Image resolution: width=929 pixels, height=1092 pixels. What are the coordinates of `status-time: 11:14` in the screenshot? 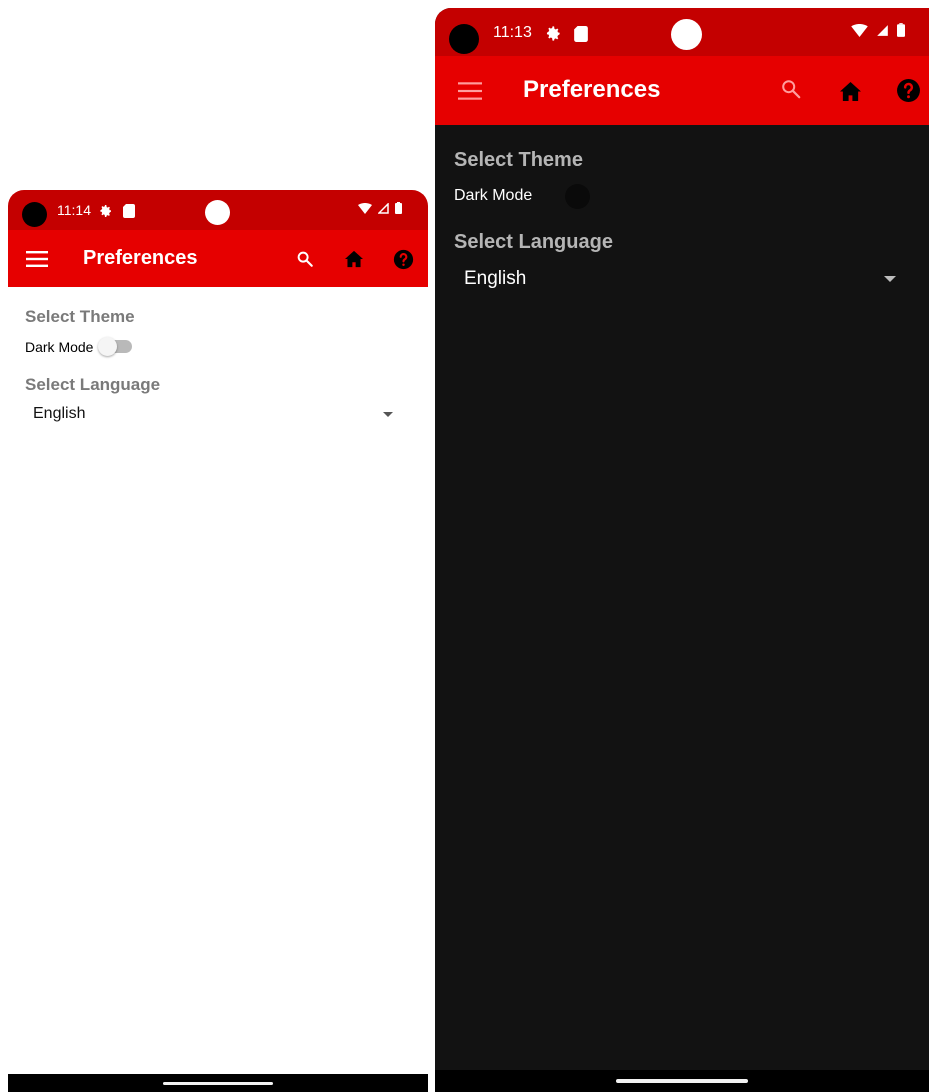 It's located at (74, 210).